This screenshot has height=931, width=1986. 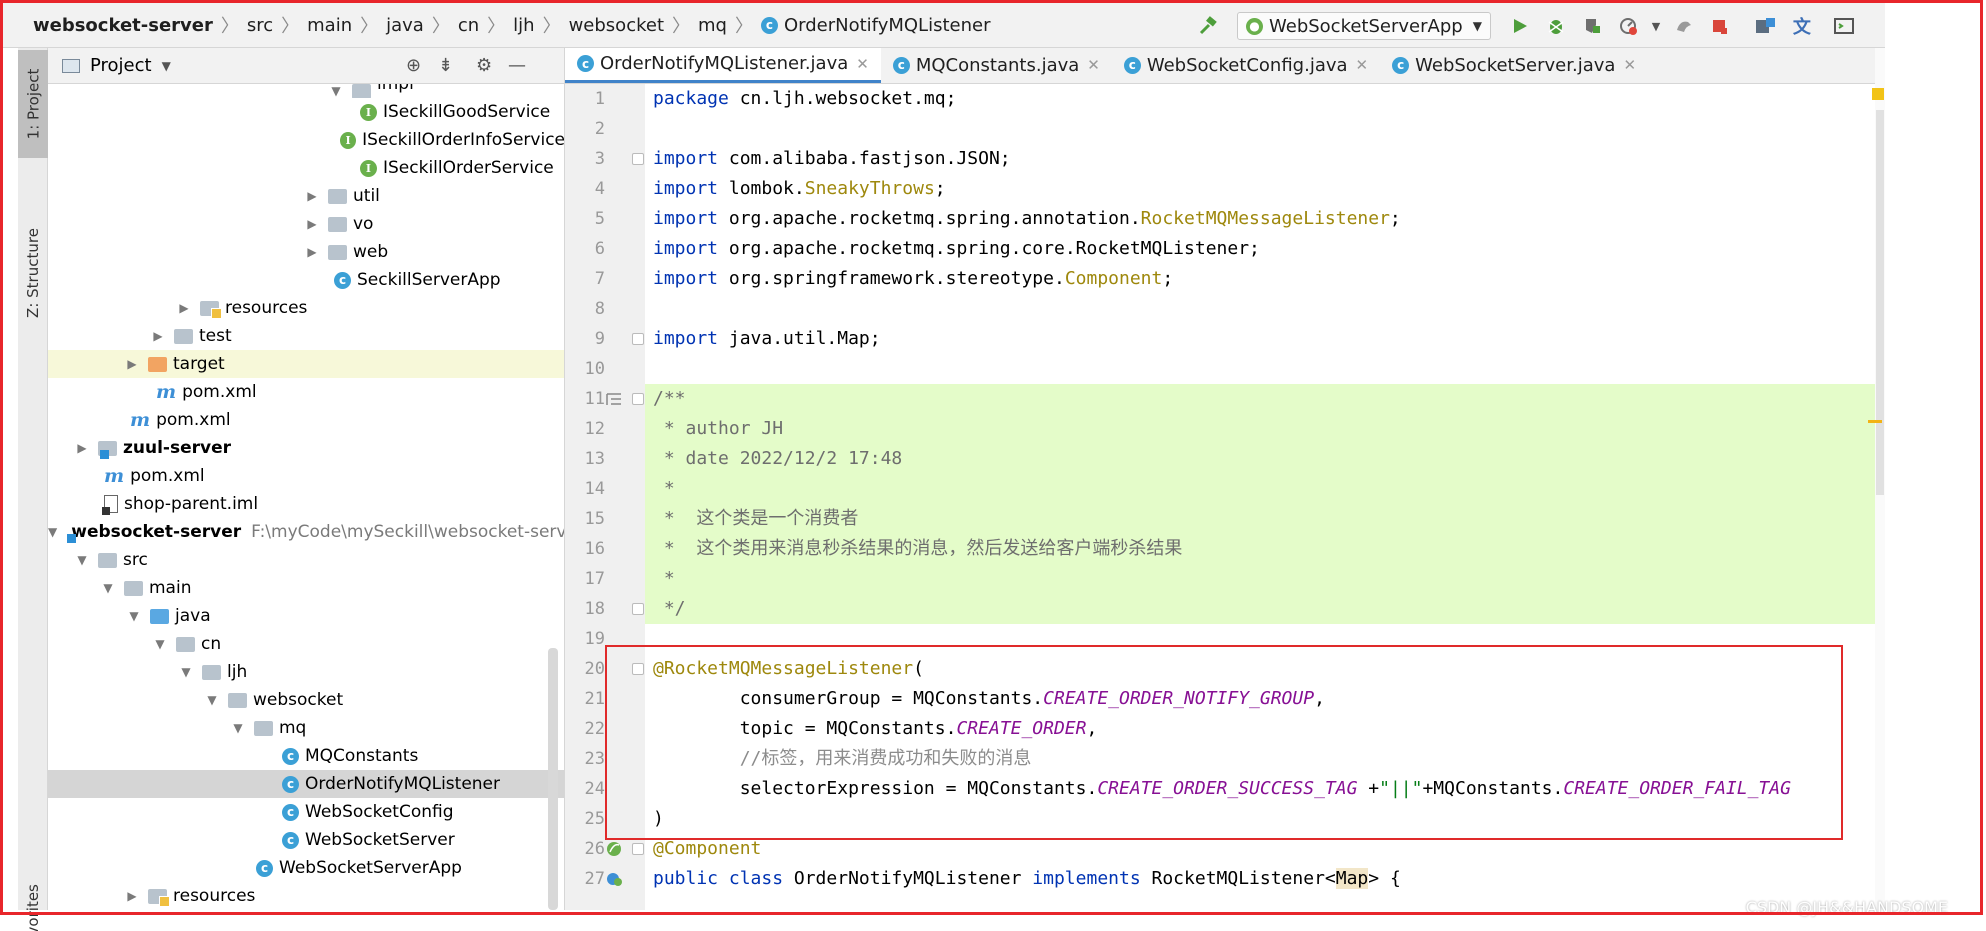 What do you see at coordinates (306, 672) in the screenshot?
I see `tree-item-ljh: ▼ ljh` at bounding box center [306, 672].